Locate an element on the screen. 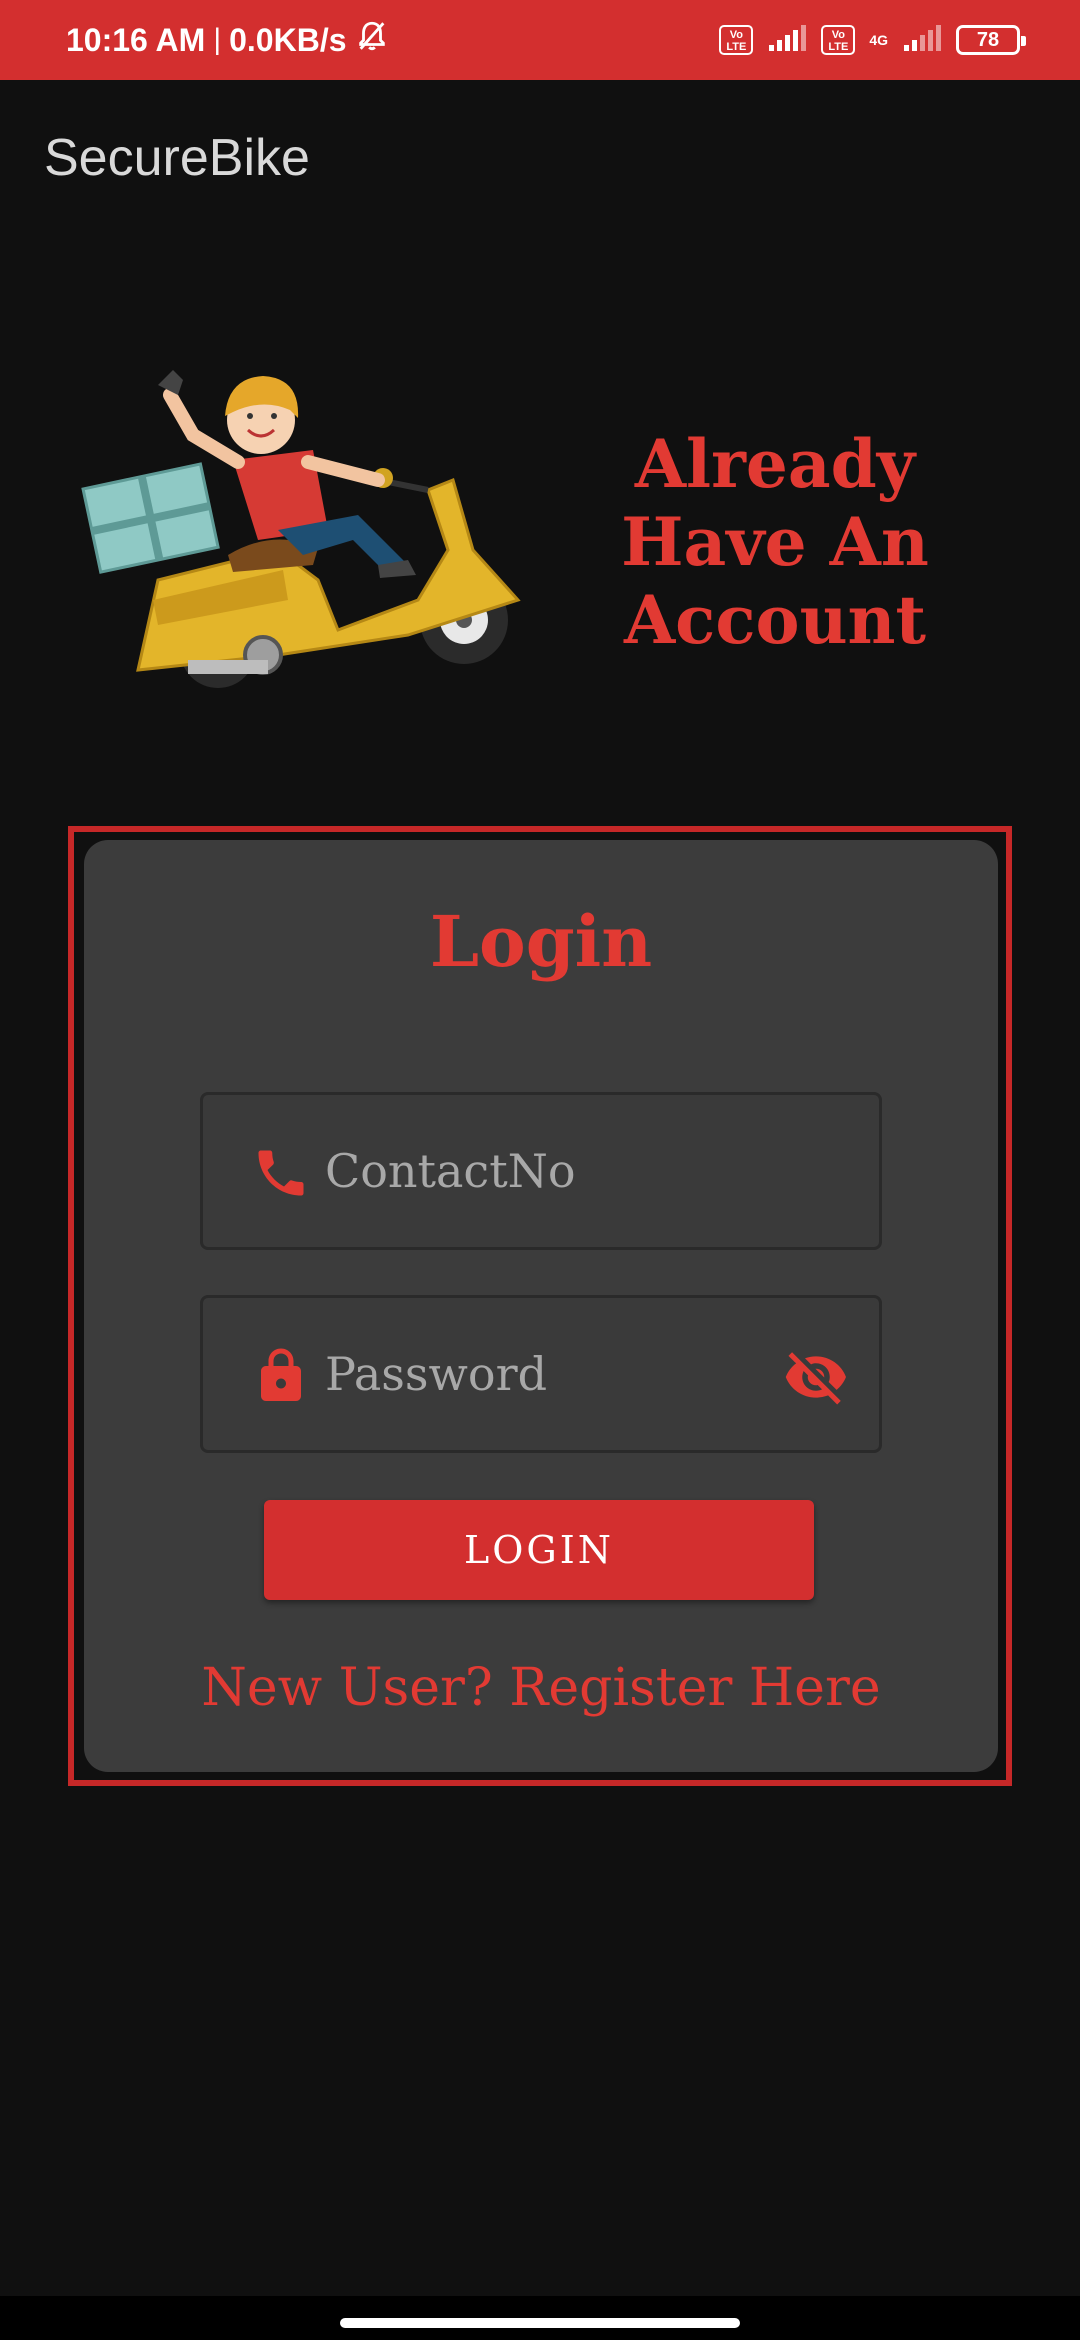  phone-icon is located at coordinates (281, 1173).